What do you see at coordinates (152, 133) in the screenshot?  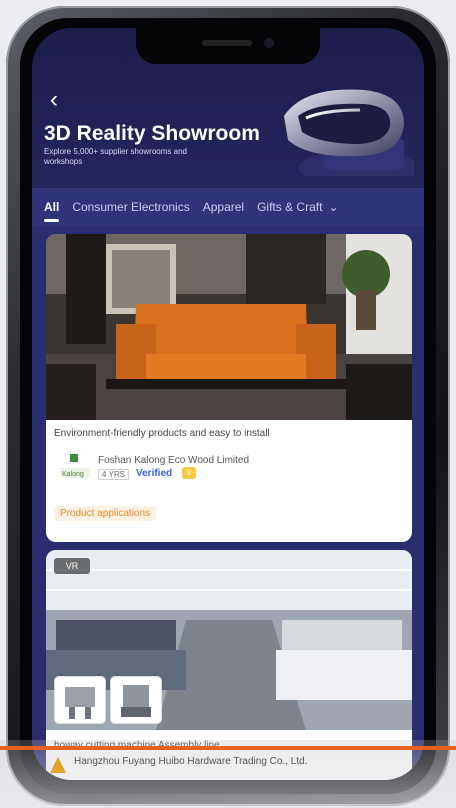 I see `page-title: 3D Reality Showroom` at bounding box center [152, 133].